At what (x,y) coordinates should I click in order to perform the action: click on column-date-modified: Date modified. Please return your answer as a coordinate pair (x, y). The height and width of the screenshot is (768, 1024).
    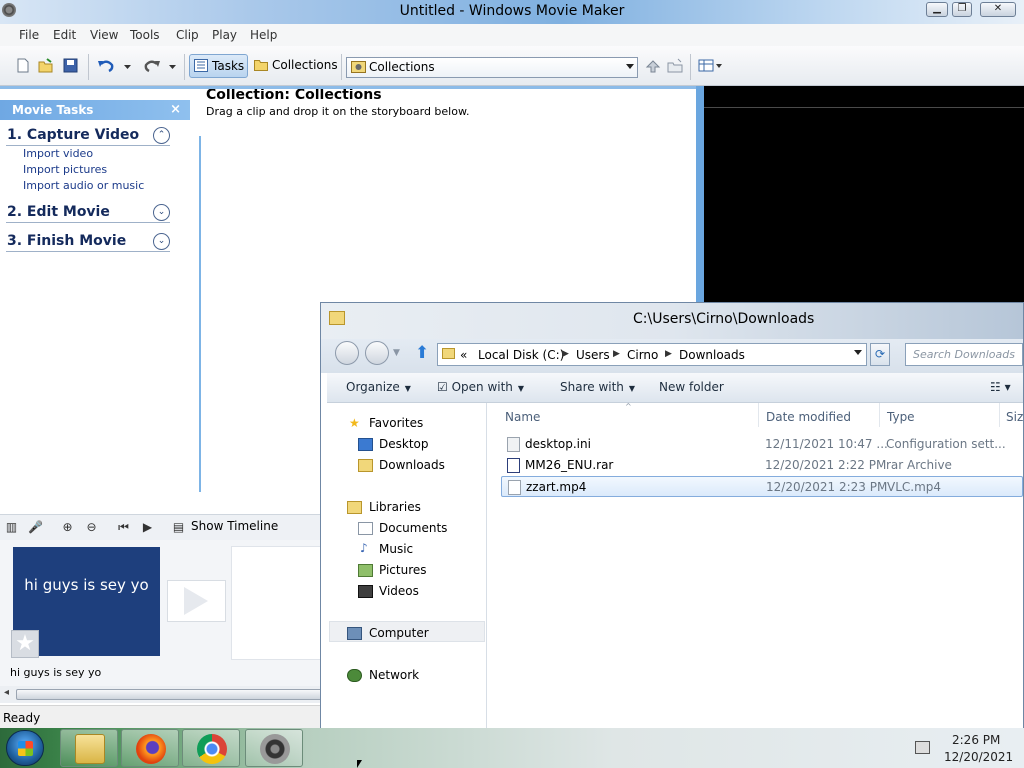
    Looking at the image, I should click on (808, 417).